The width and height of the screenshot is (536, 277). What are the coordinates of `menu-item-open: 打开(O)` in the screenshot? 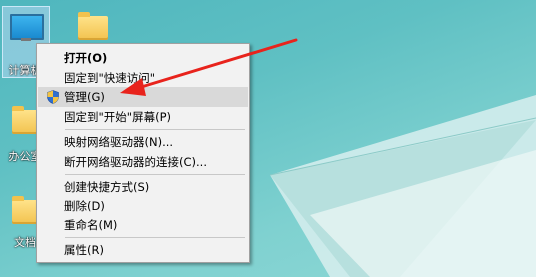 It's located at (143, 58).